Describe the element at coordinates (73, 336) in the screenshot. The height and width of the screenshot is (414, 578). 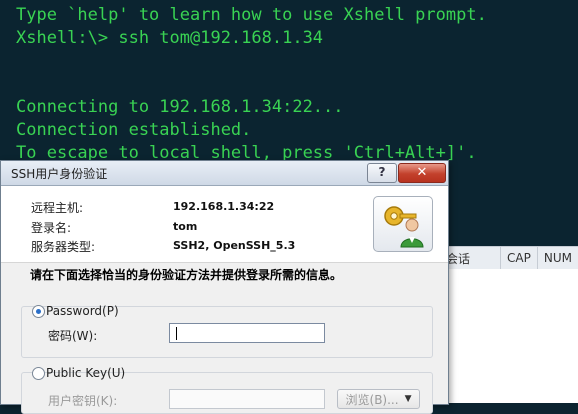
I see `password-field-label: 密码(W):` at that location.